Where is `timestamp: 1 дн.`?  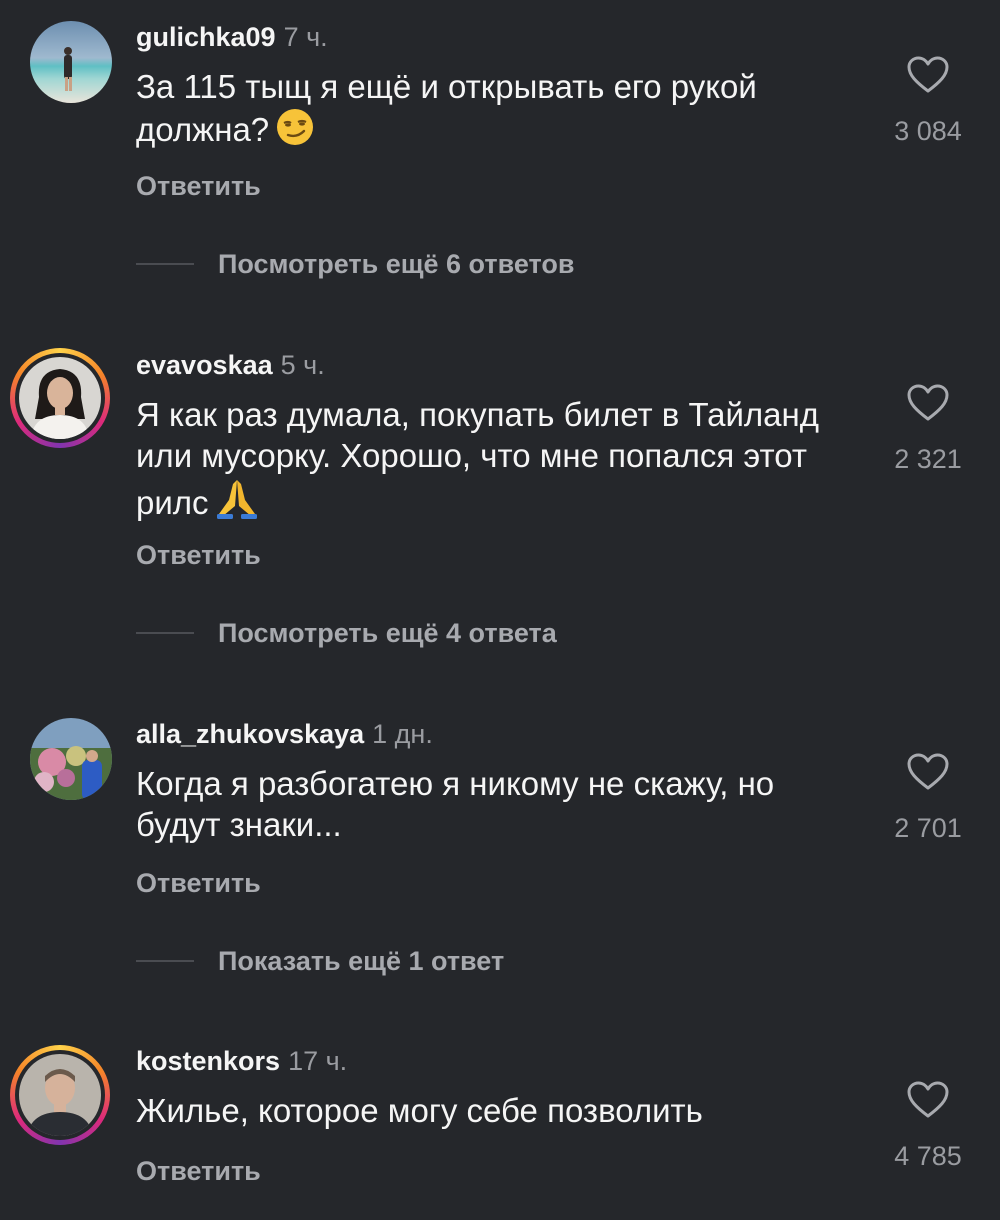
timestamp: 1 дн. is located at coordinates (402, 734).